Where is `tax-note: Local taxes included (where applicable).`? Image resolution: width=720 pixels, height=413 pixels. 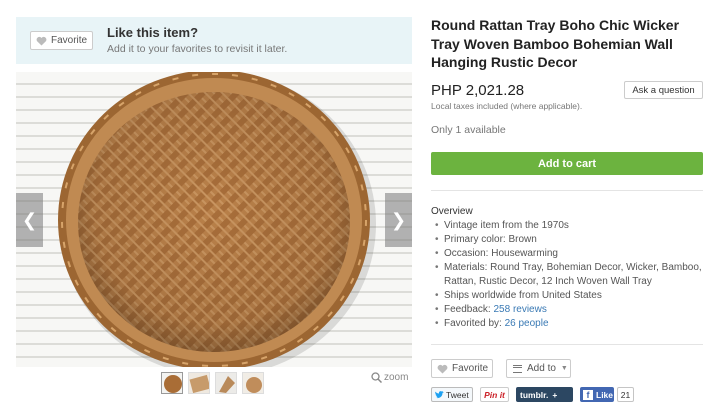
tax-note: Local taxes included (where applicable). is located at coordinates (507, 106).